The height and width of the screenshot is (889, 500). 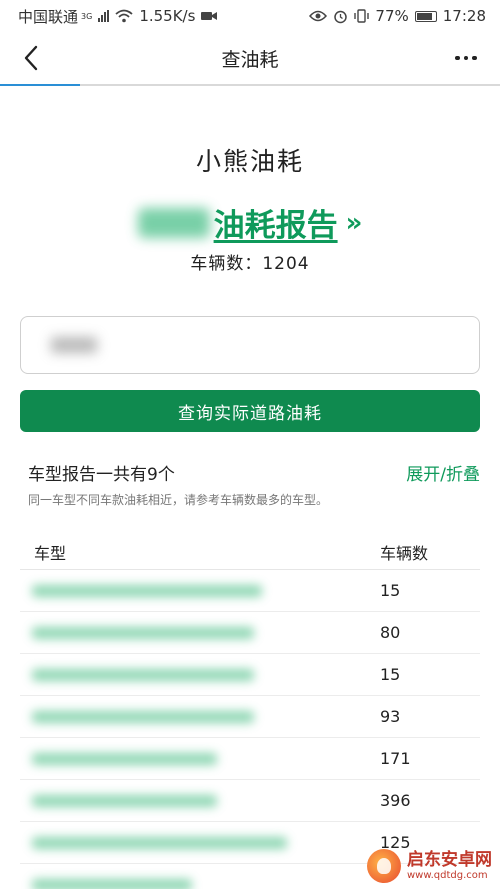 I want to click on video-icon, so click(x=209, y=16).